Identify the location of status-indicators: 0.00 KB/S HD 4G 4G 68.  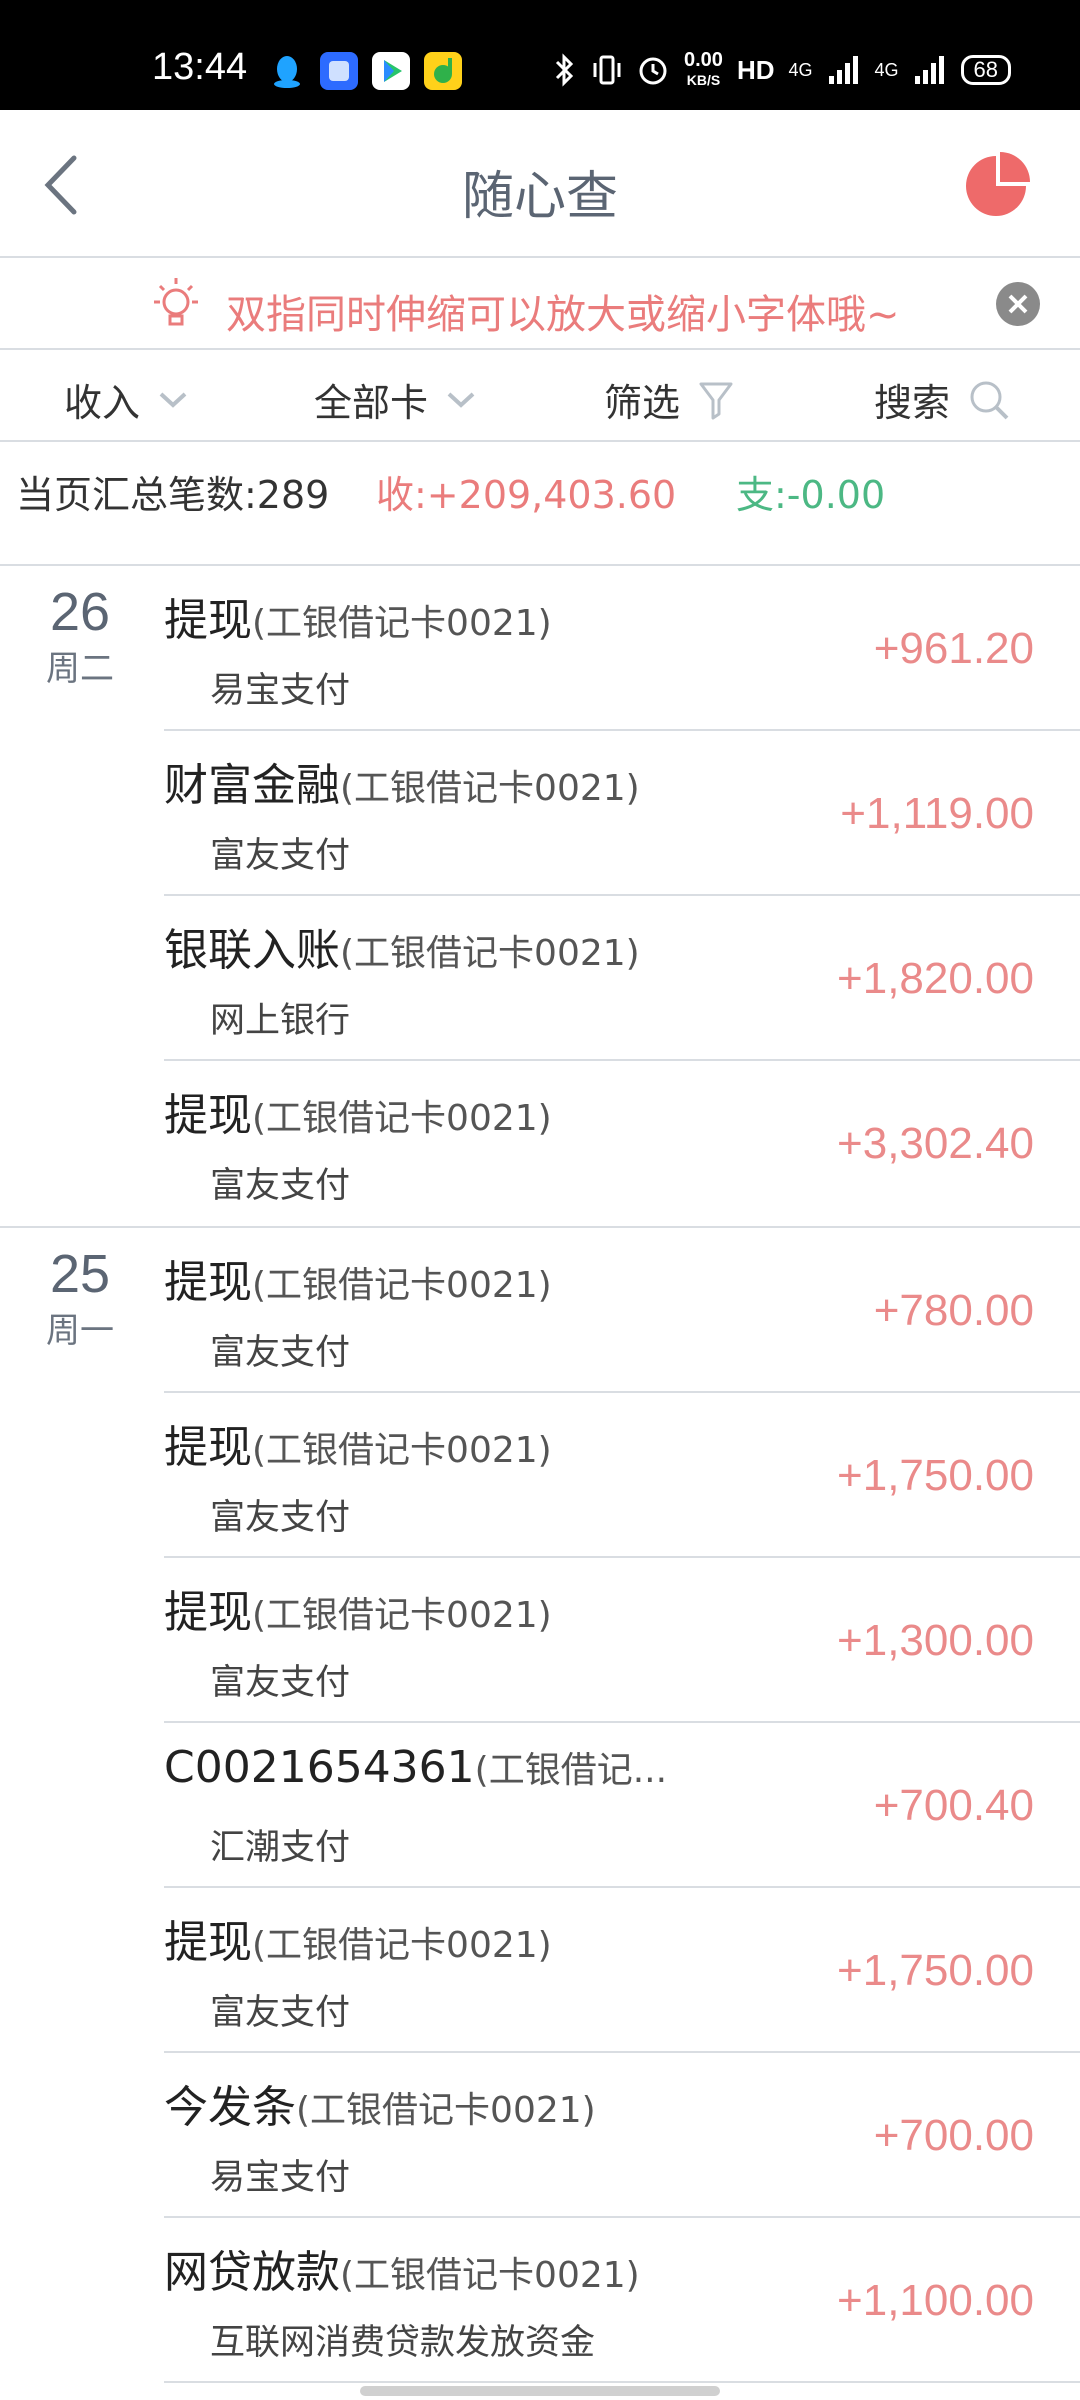
(782, 70).